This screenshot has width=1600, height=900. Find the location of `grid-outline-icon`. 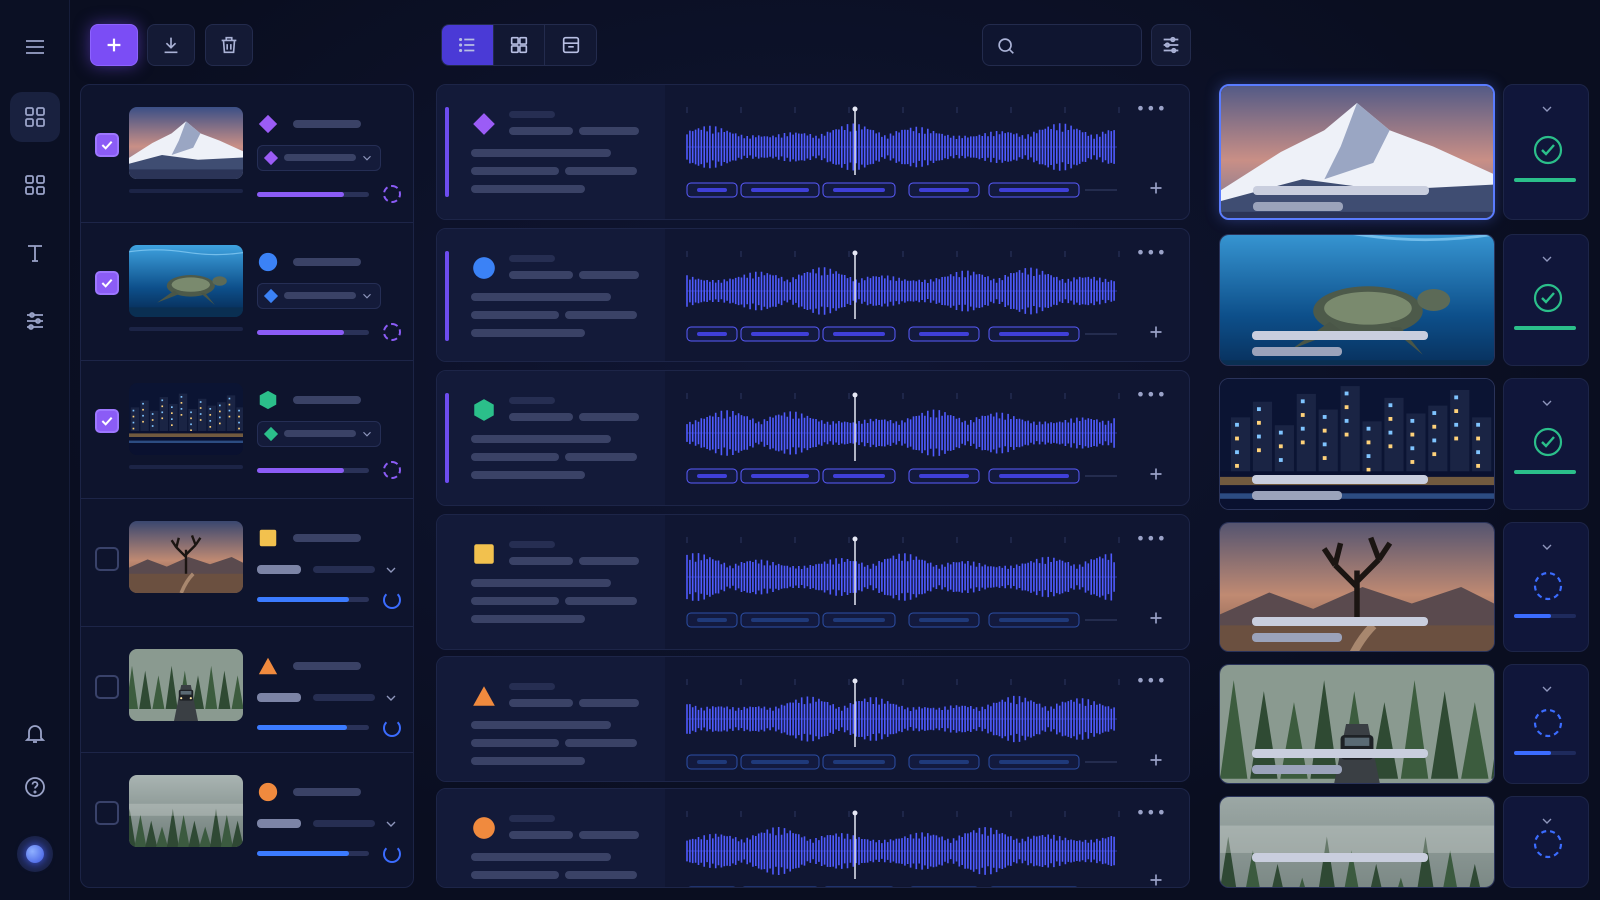

grid-outline-icon is located at coordinates (35, 185).